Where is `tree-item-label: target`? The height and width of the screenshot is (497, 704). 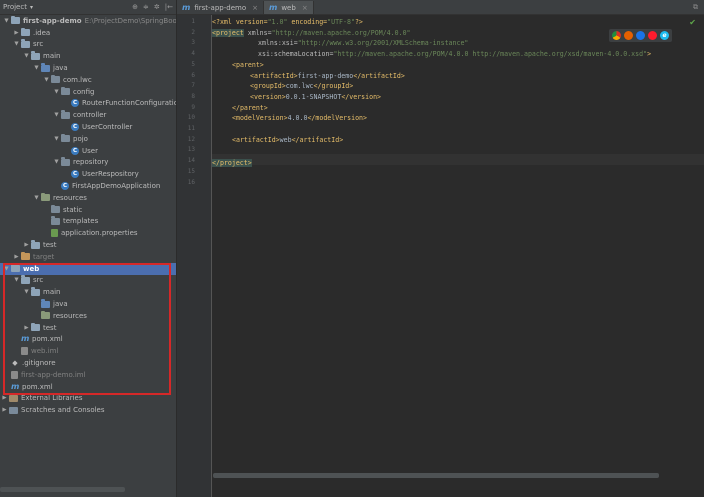
tree-item-label: target is located at coordinates (44, 256).